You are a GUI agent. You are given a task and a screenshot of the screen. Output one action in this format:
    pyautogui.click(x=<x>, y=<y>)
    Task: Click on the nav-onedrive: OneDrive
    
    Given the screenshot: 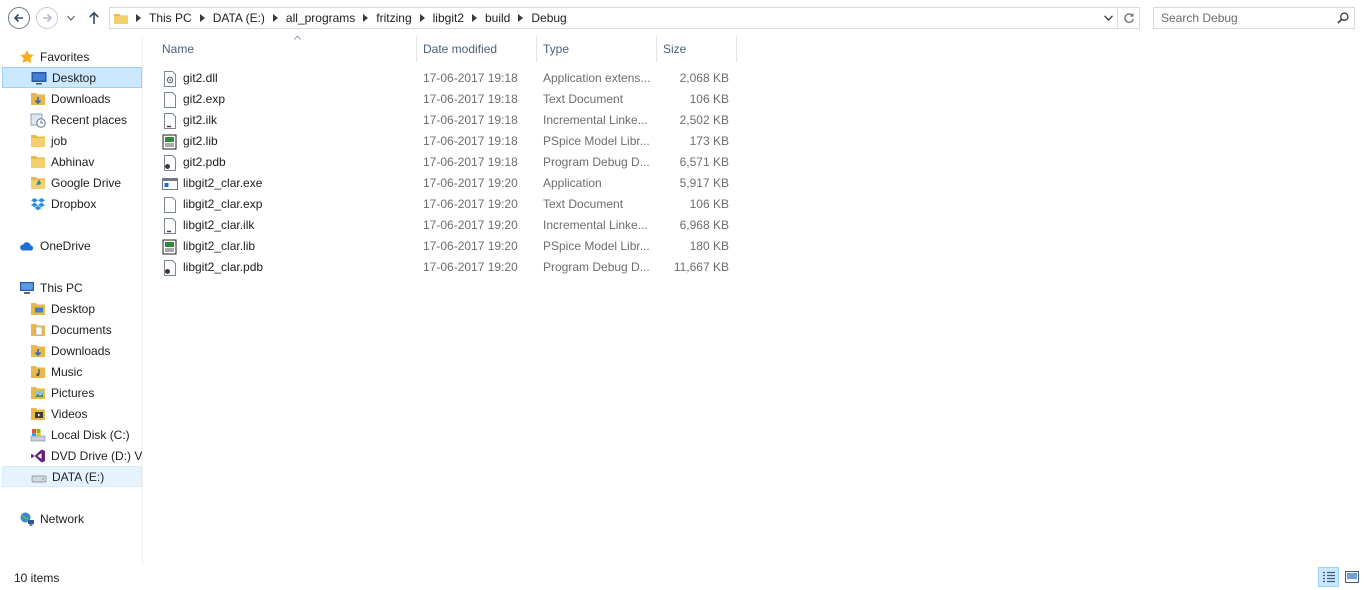 What is the action you would take?
    pyautogui.click(x=72, y=245)
    